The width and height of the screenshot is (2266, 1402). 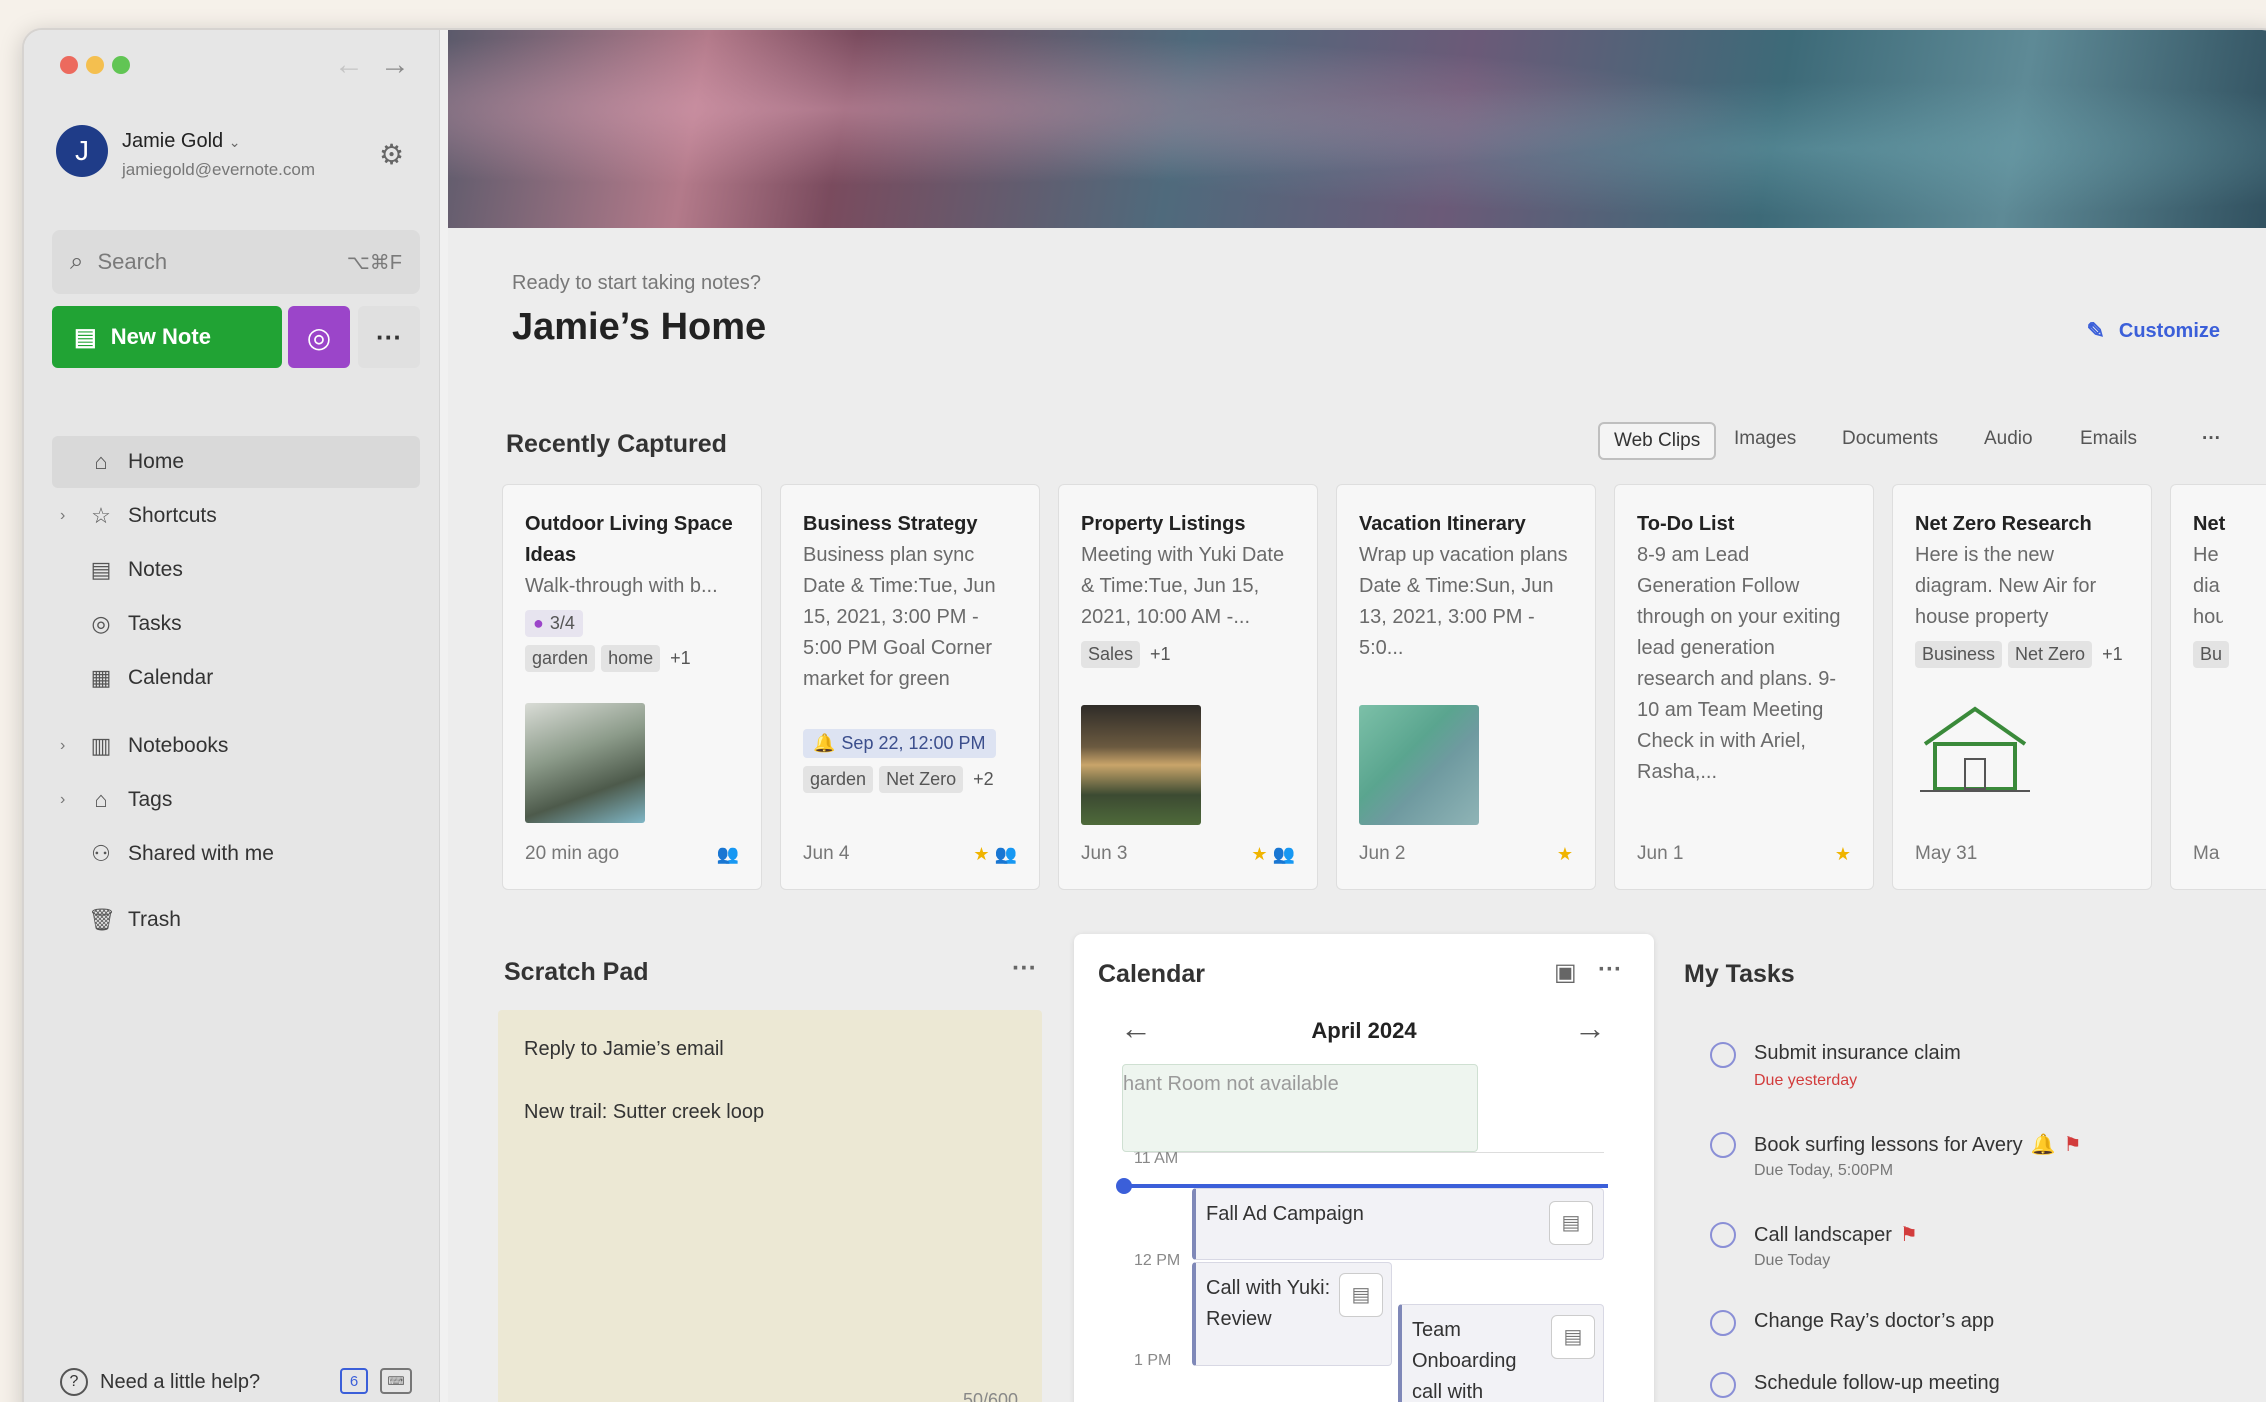 What do you see at coordinates (155, 623) in the screenshot?
I see `sidebar-item-label: Tasks` at bounding box center [155, 623].